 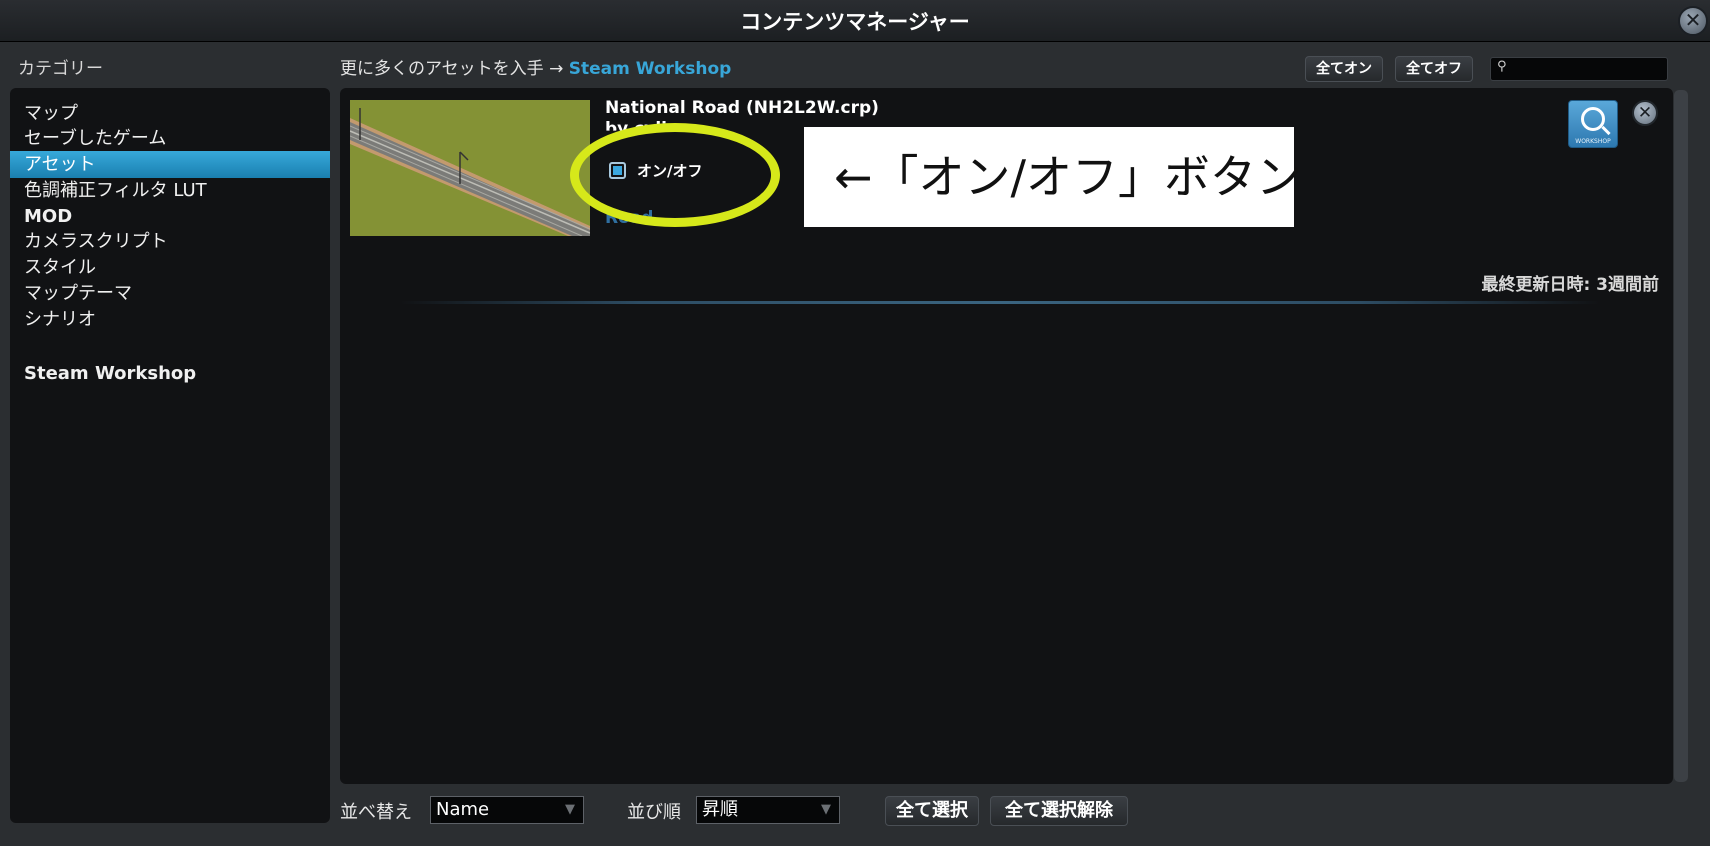 What do you see at coordinates (654, 812) in the screenshot?
I see `order-label: 並び順` at bounding box center [654, 812].